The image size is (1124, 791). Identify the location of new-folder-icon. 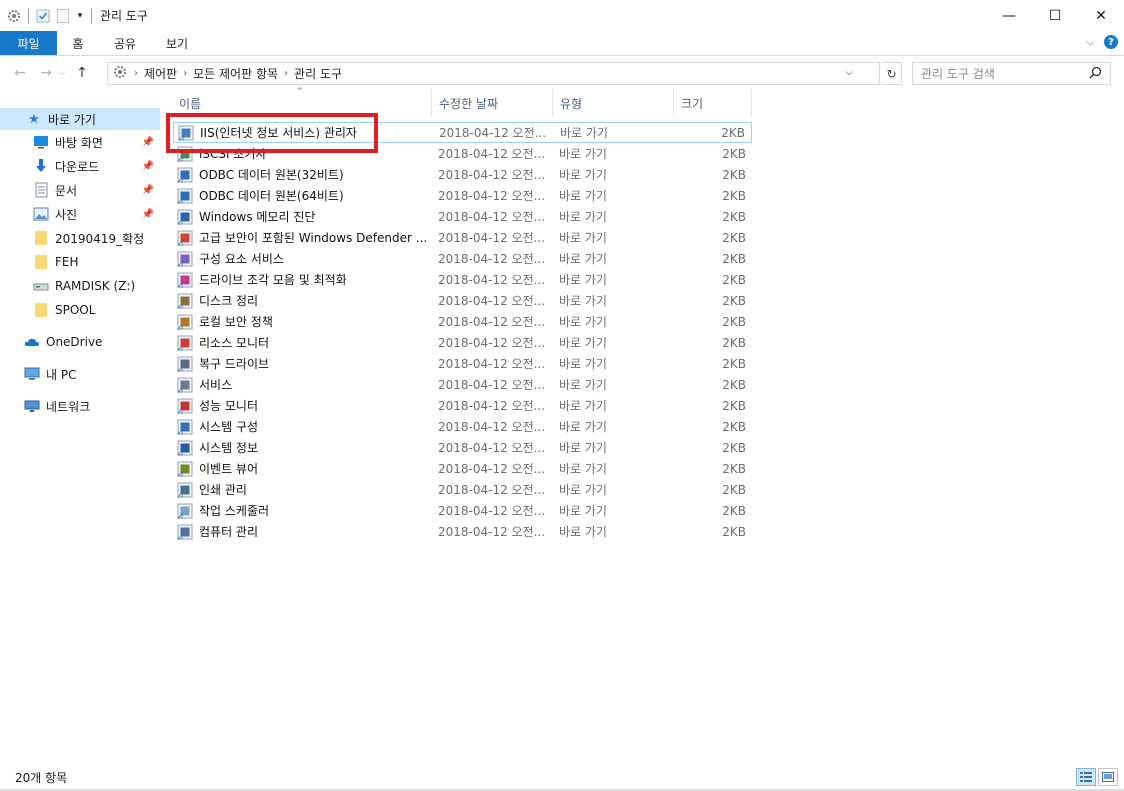
(63, 16).